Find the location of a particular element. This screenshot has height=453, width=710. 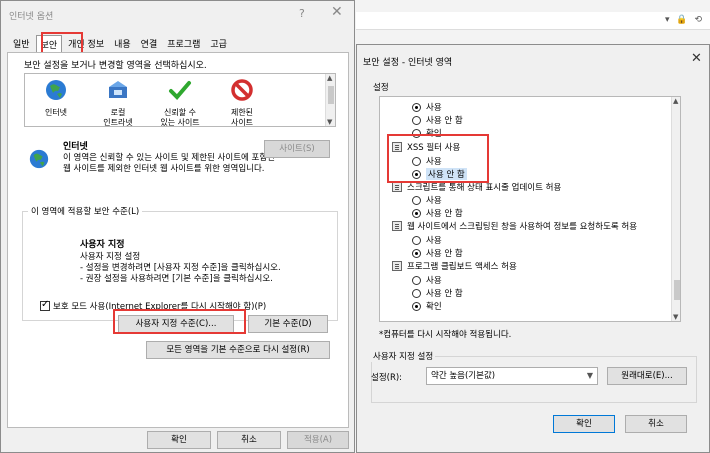

intranet-icon is located at coordinates (118, 89).